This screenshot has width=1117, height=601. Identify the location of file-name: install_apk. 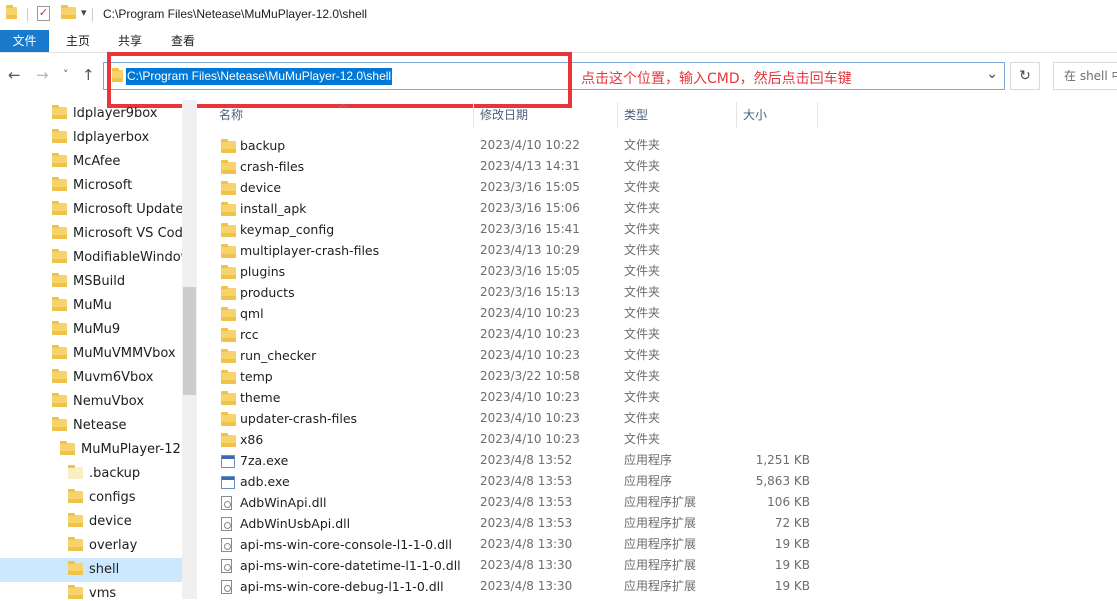
(273, 208).